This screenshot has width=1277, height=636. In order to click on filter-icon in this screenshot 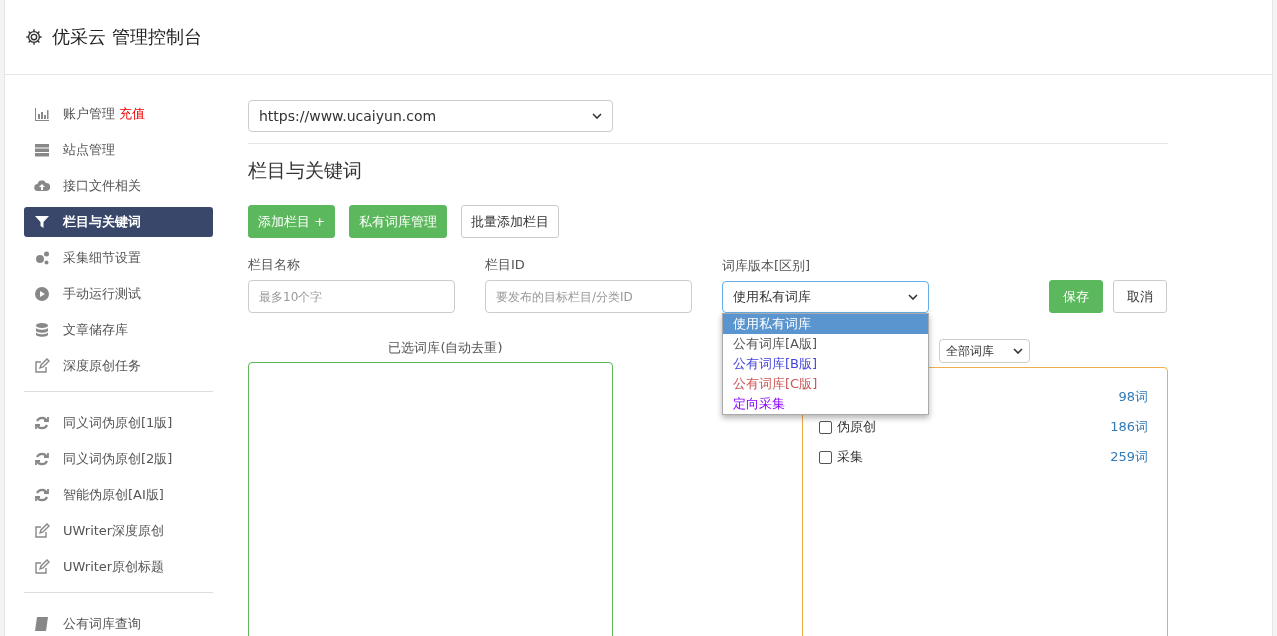, I will do `click(42, 222)`.